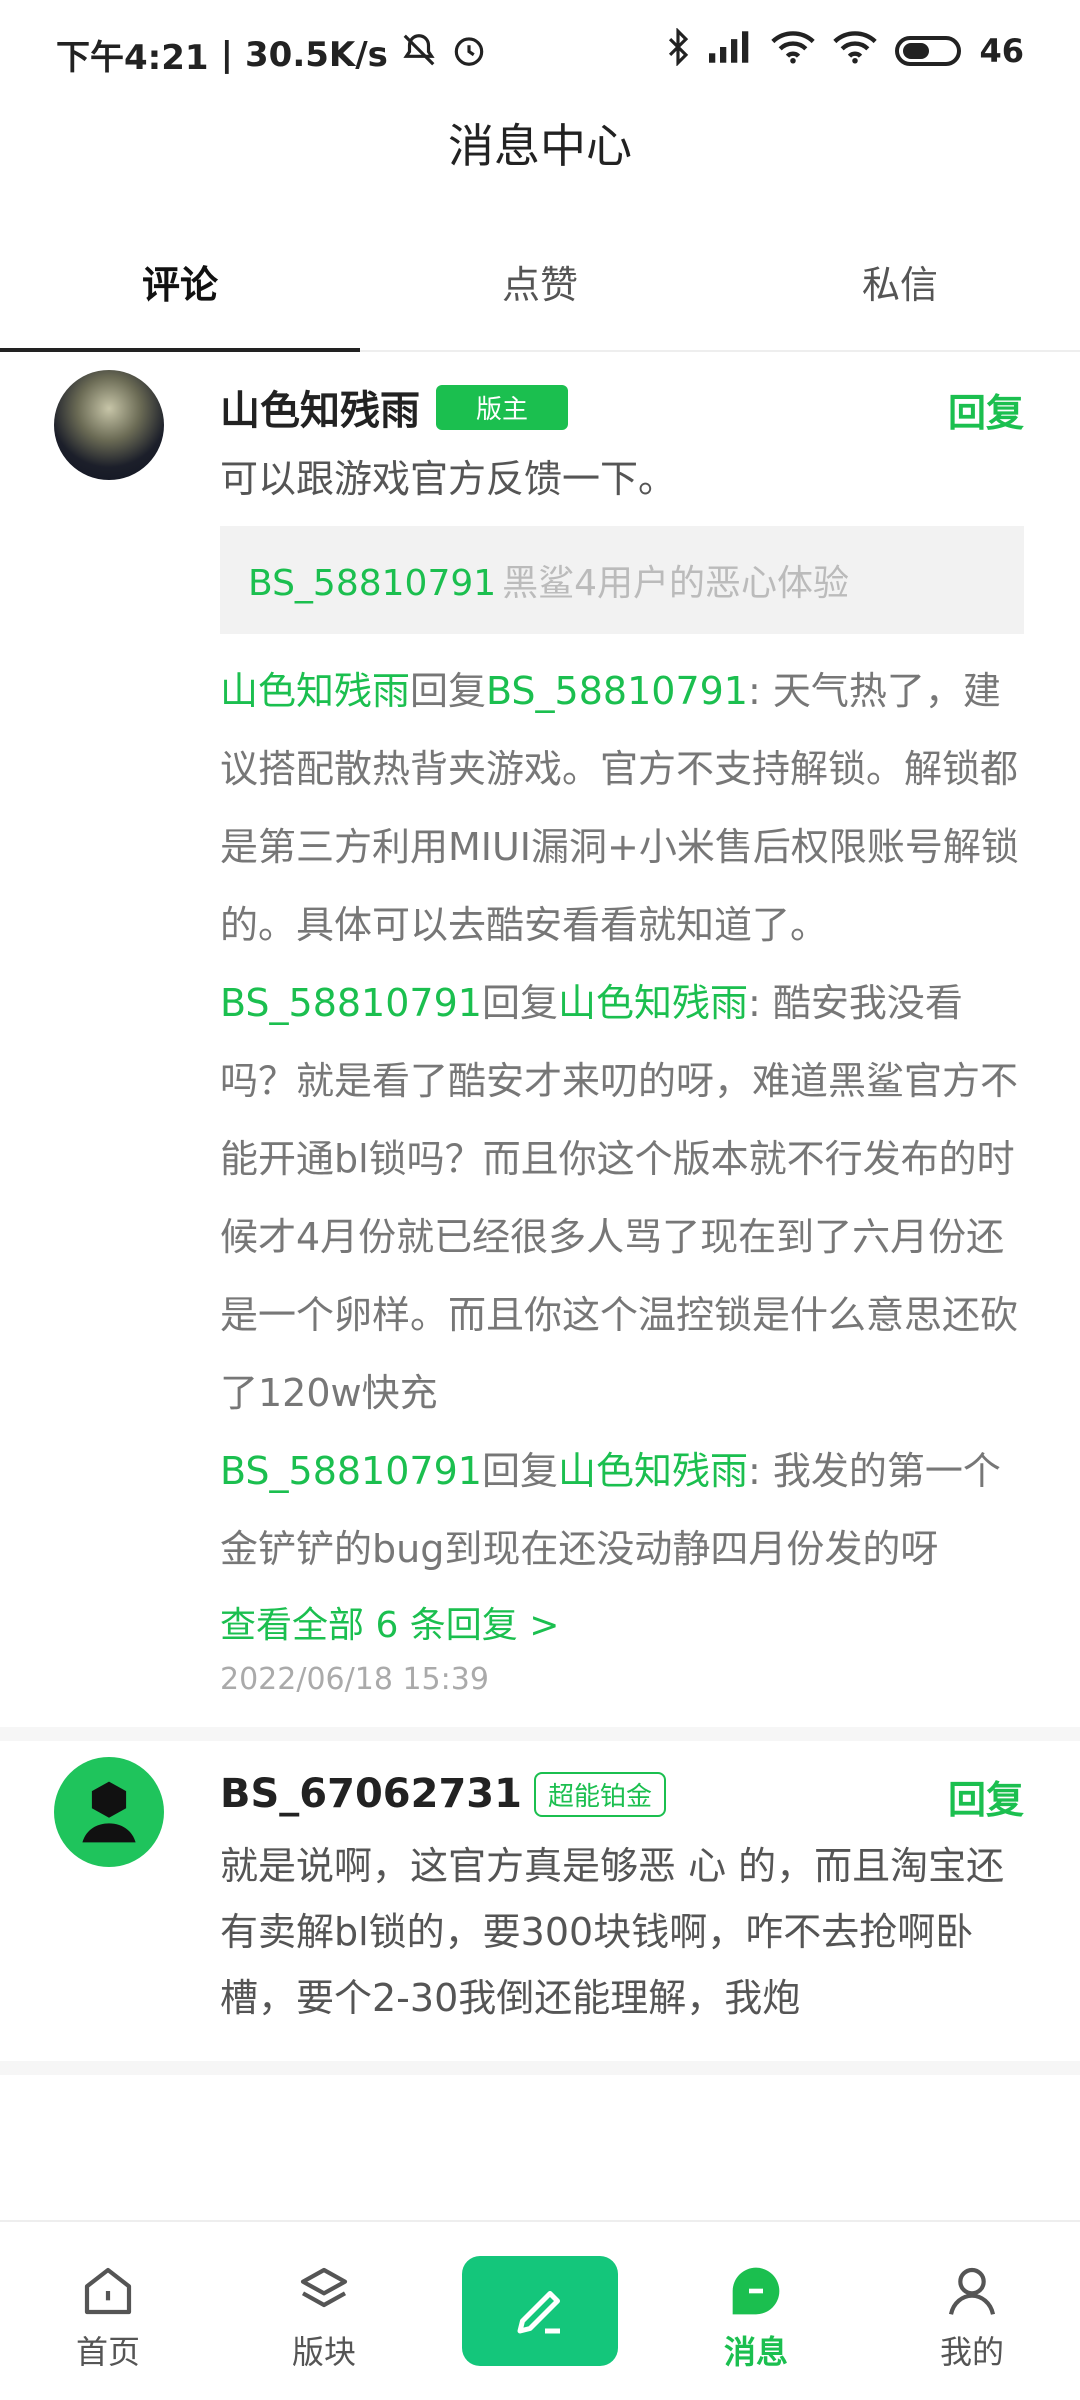  What do you see at coordinates (755, 2352) in the screenshot?
I see `nav-label: 消息` at bounding box center [755, 2352].